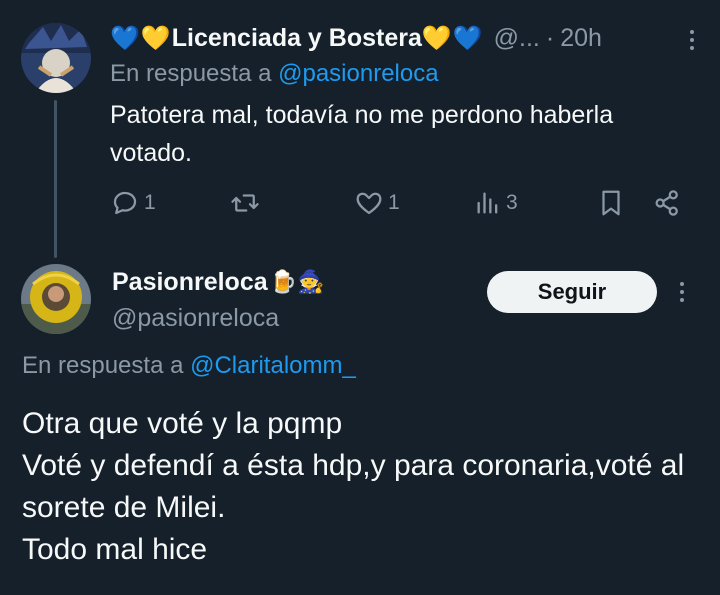 The width and height of the screenshot is (720, 595). I want to click on like-count: 1, so click(394, 202).